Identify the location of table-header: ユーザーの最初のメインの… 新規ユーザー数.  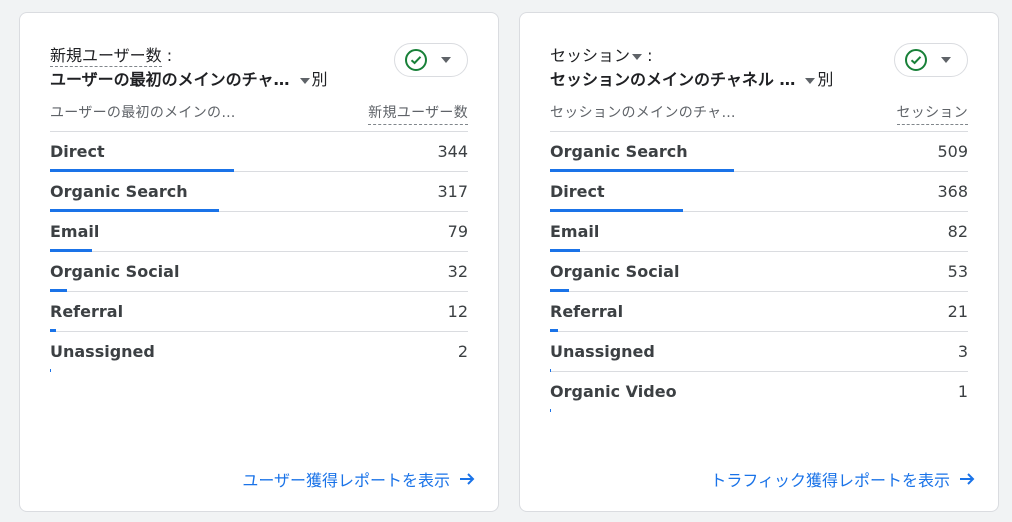
(259, 115).